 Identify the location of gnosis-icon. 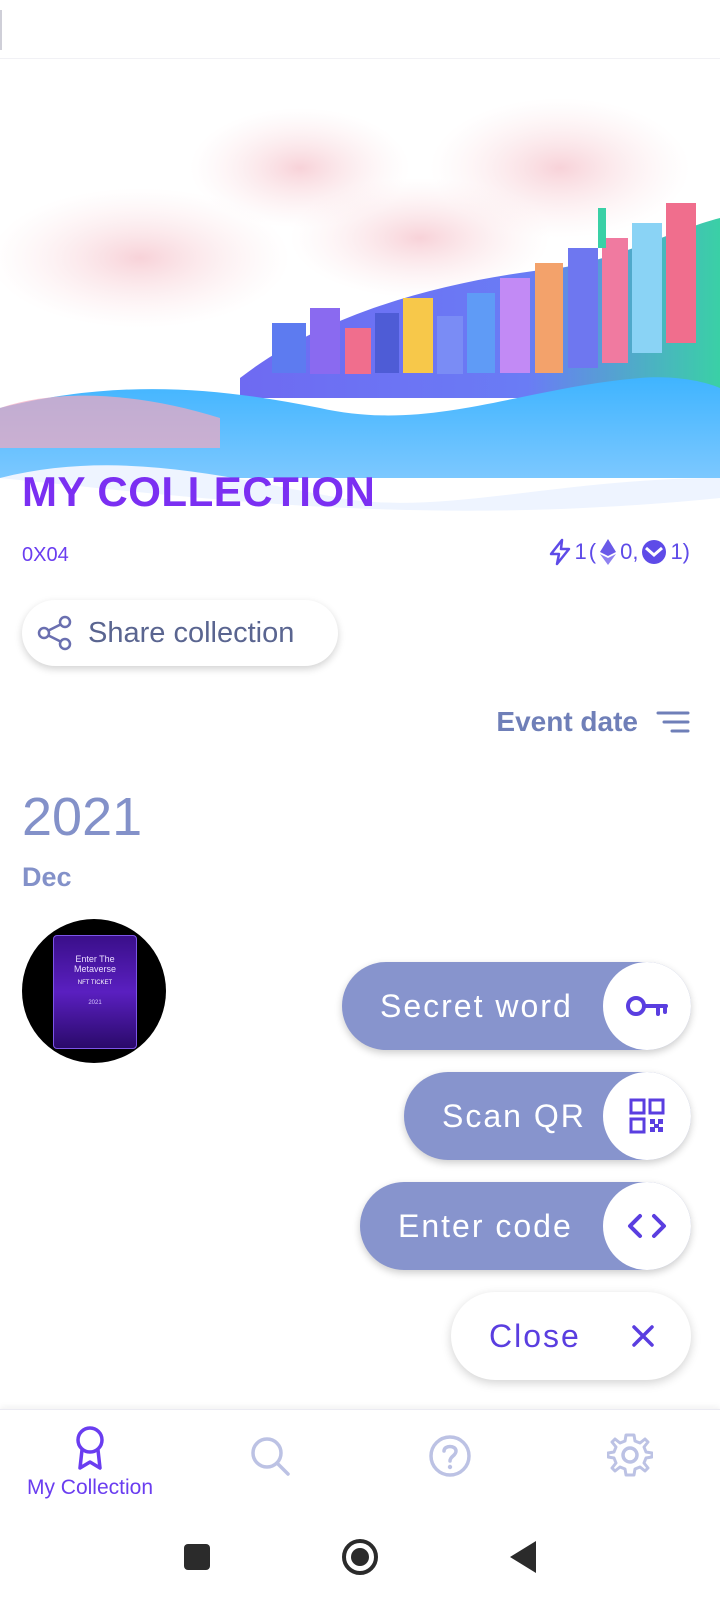
(654, 552).